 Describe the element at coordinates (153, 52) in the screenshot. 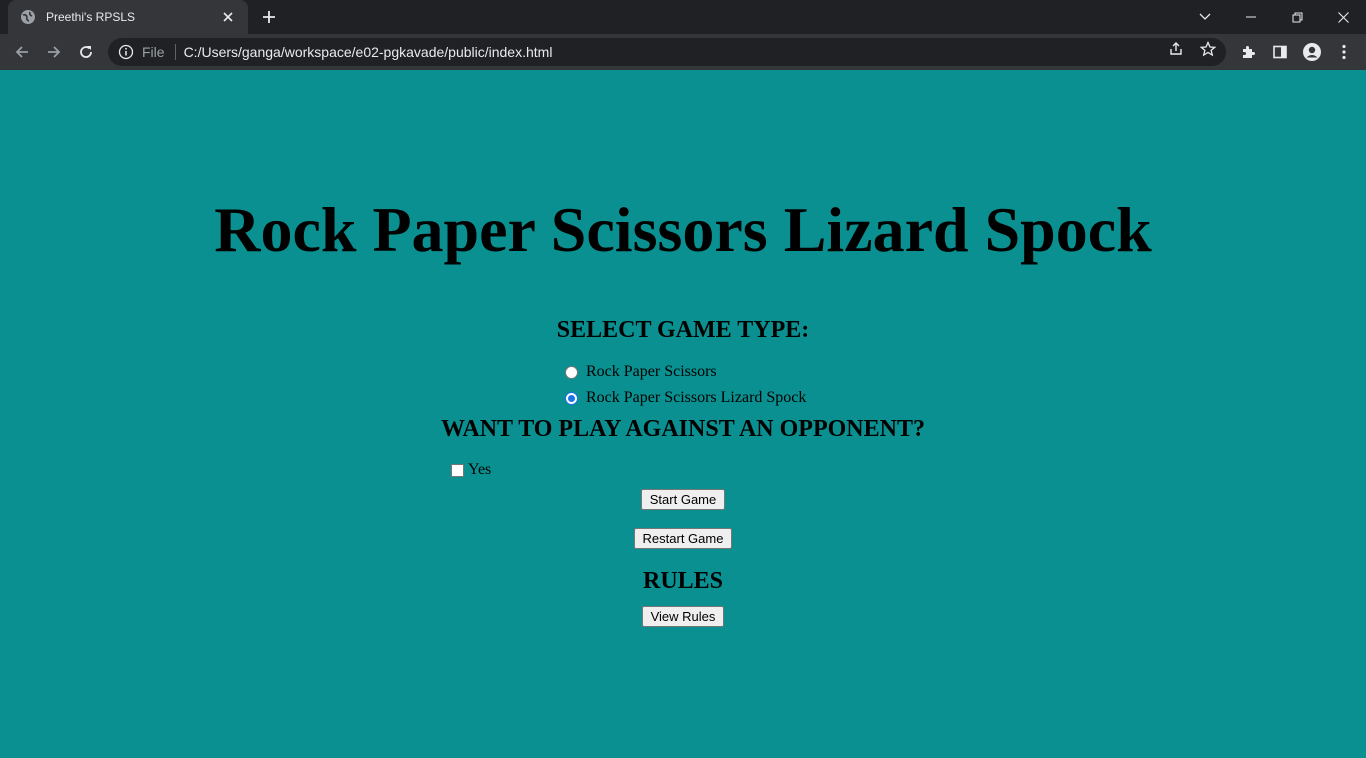

I see `file-label: File` at that location.